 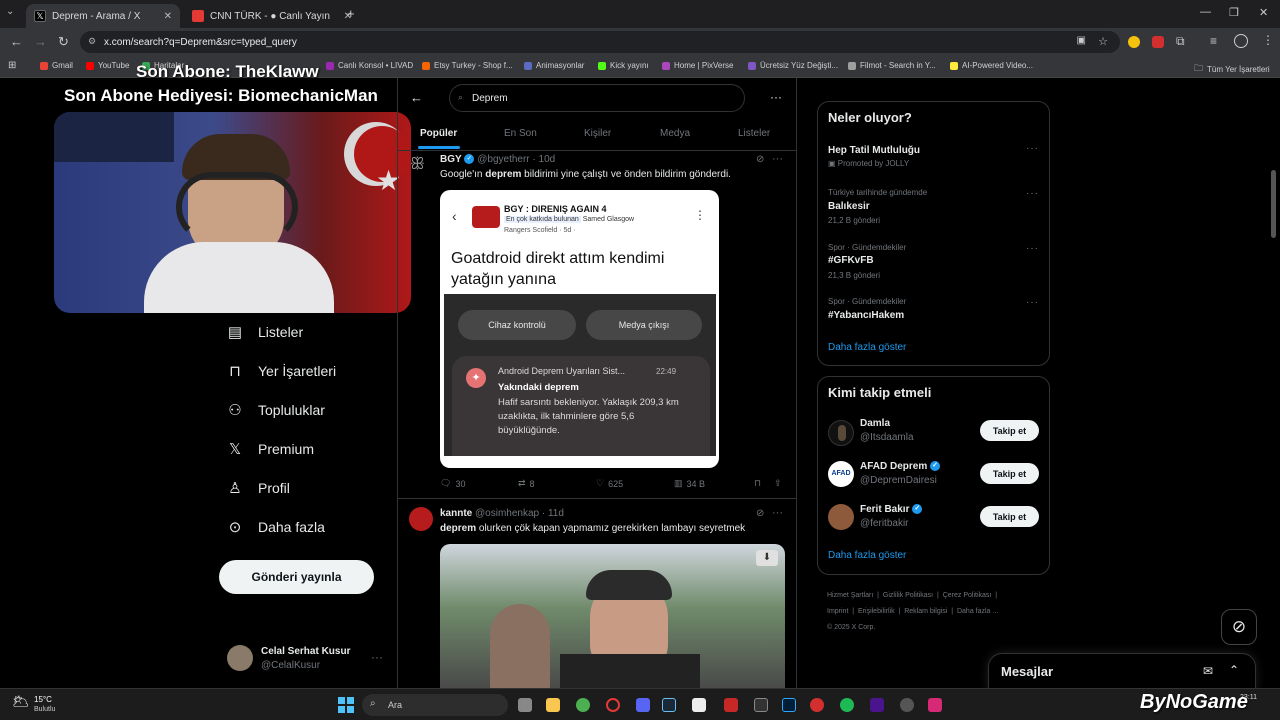 What do you see at coordinates (275, 527) in the screenshot?
I see `nav-more: ⊙ Daha fazla` at bounding box center [275, 527].